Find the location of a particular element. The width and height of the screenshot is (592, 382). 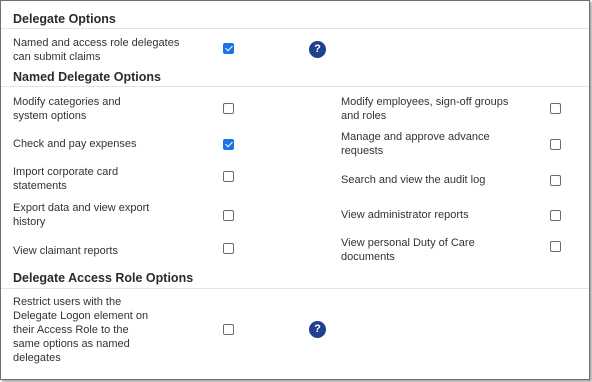

manage-advance-requests-checkbox is located at coordinates (555, 144).